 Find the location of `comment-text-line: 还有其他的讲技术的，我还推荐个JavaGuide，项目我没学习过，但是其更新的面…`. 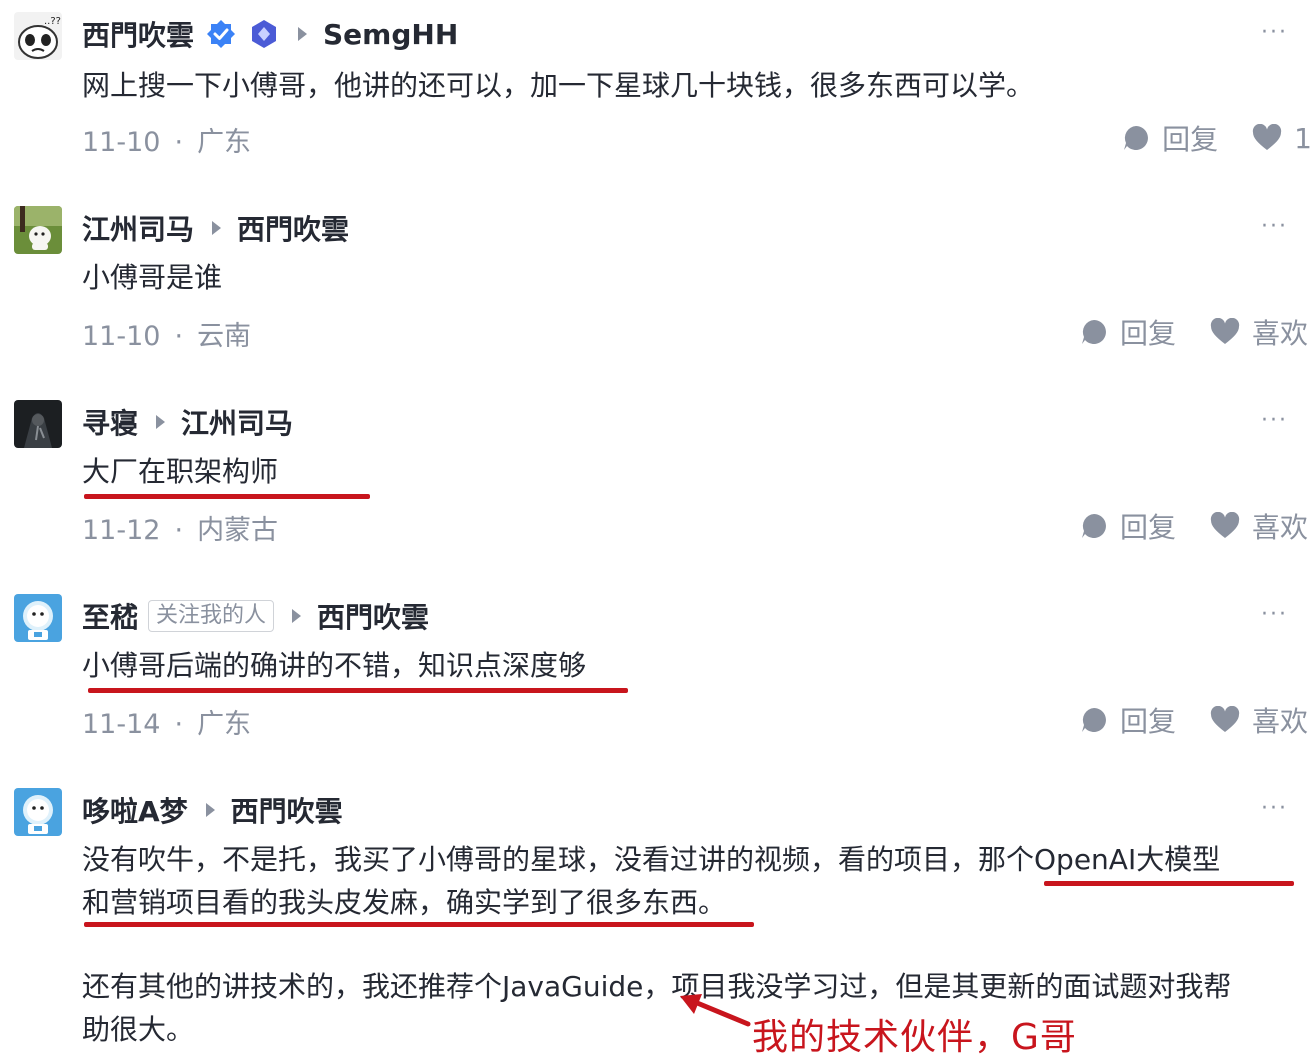

comment-text-line: 还有其他的讲技术的，我还推荐个JavaGuide，项目我没学习过，但是其更新的面… is located at coordinates (657, 986).